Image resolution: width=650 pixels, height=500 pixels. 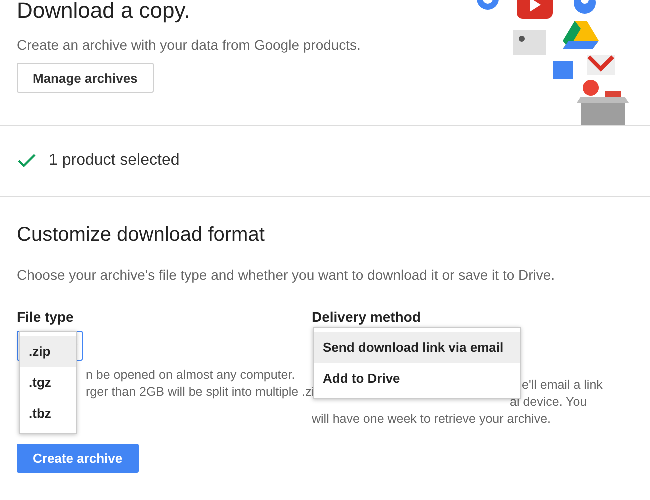 I want to click on subtitle: Create an archive with your data from Google products., so click(x=189, y=45).